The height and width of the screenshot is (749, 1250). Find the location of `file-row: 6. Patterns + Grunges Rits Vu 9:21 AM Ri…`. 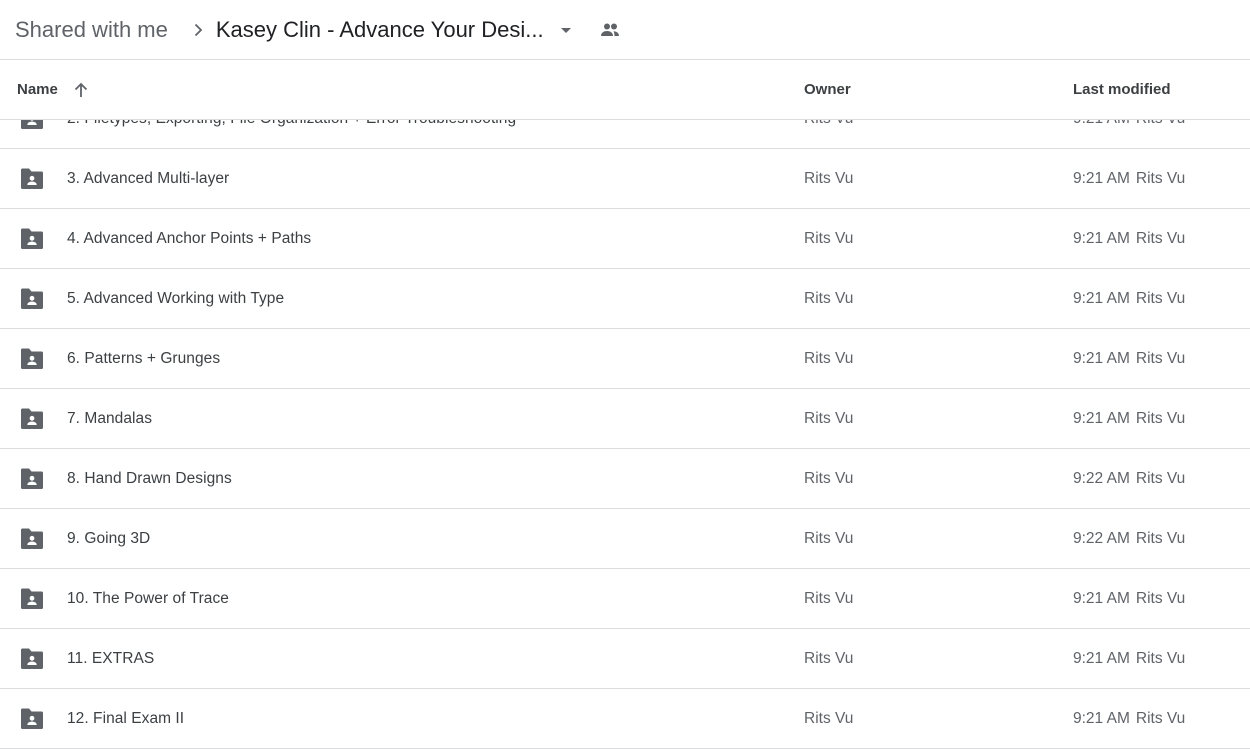

file-row: 6. Patterns + Grunges Rits Vu 9:21 AM Ri… is located at coordinates (625, 359).